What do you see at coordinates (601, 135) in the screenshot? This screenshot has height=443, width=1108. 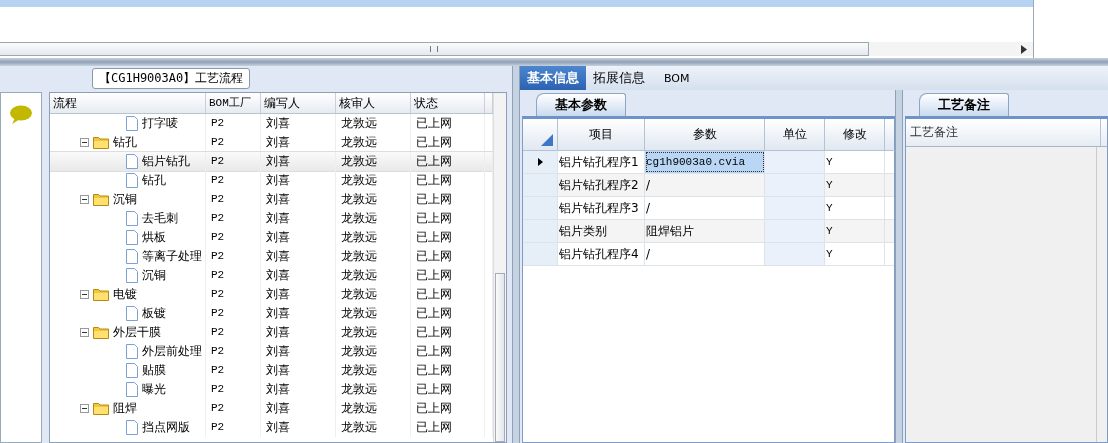 I see `column-header: 项目` at bounding box center [601, 135].